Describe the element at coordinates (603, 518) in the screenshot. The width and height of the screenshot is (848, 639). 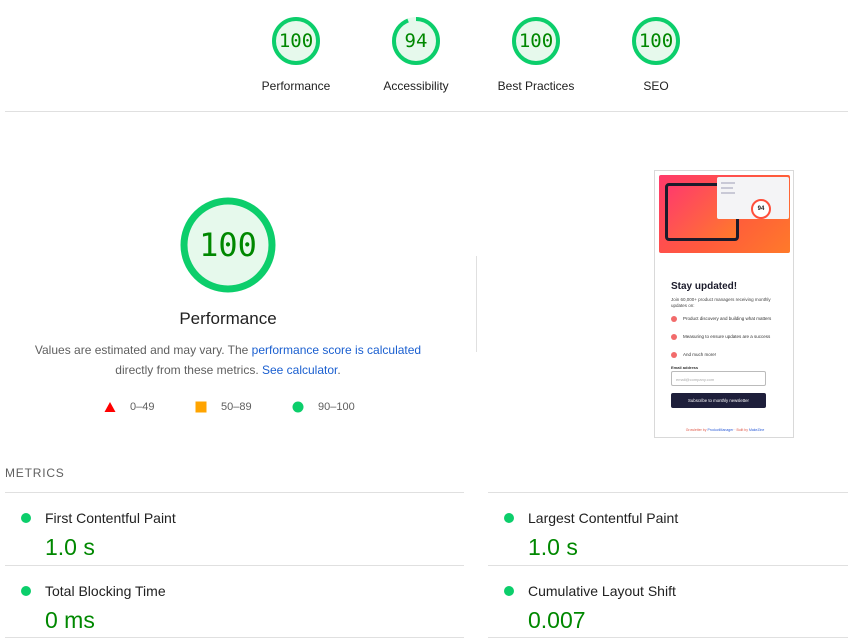
I see `metric-name: Largest Contentful Paint` at that location.